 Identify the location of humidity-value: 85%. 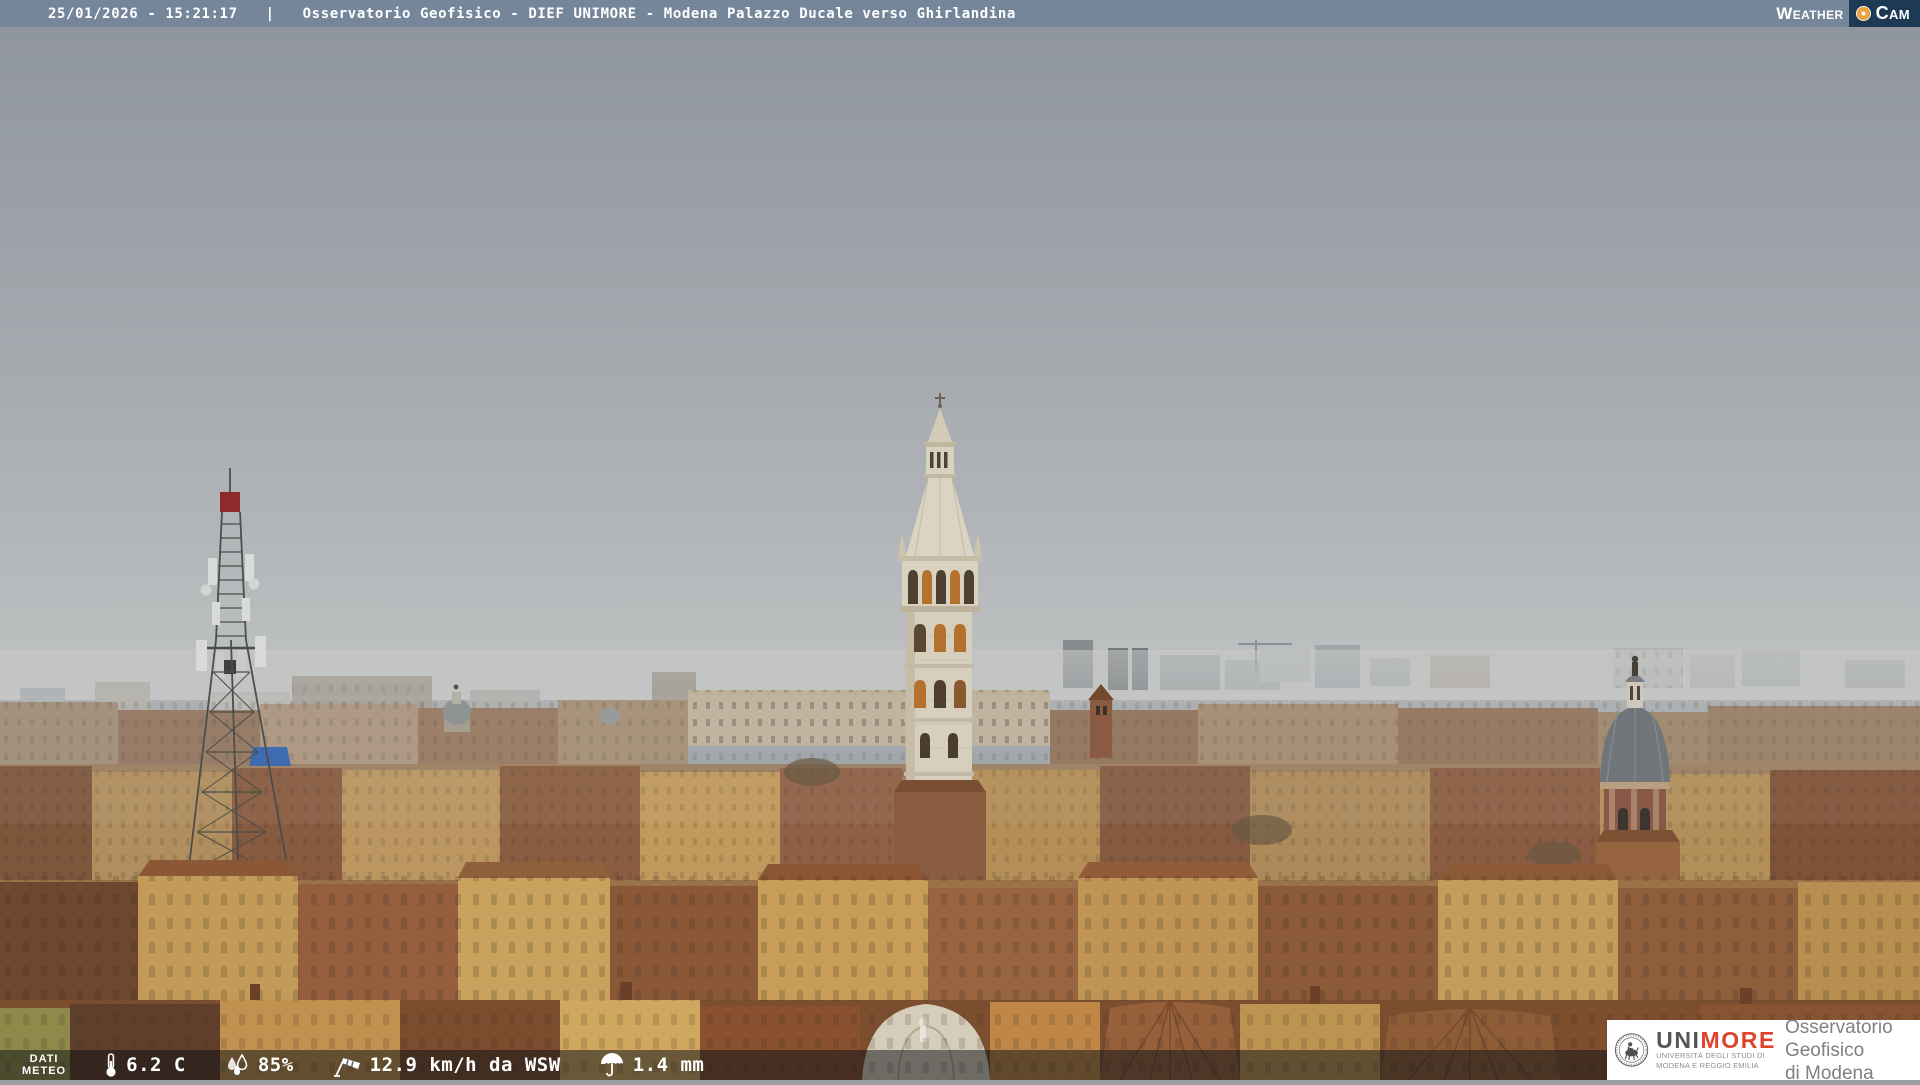
(275, 1065).